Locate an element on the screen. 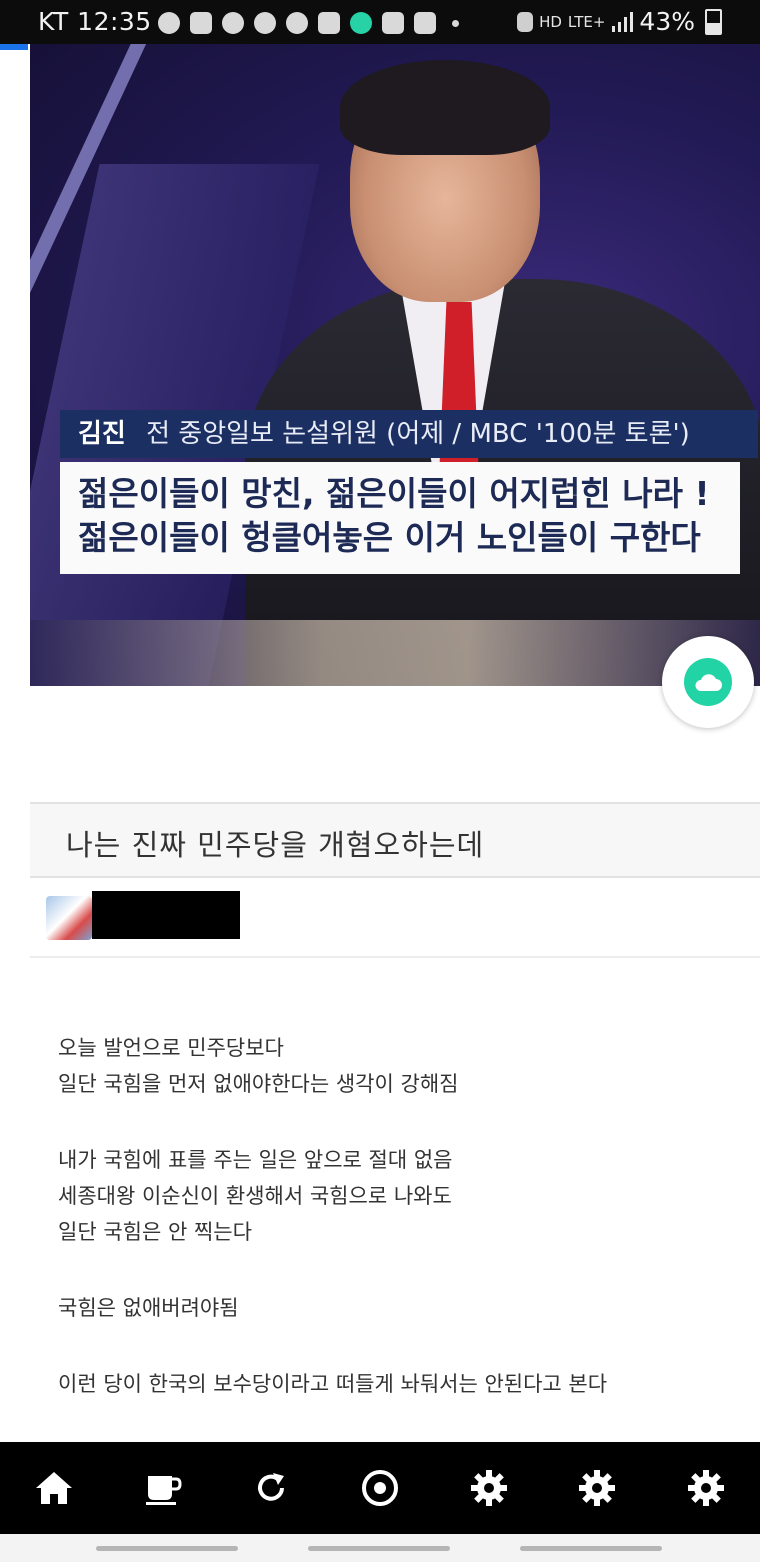  dot-icon is located at coordinates (455, 23).